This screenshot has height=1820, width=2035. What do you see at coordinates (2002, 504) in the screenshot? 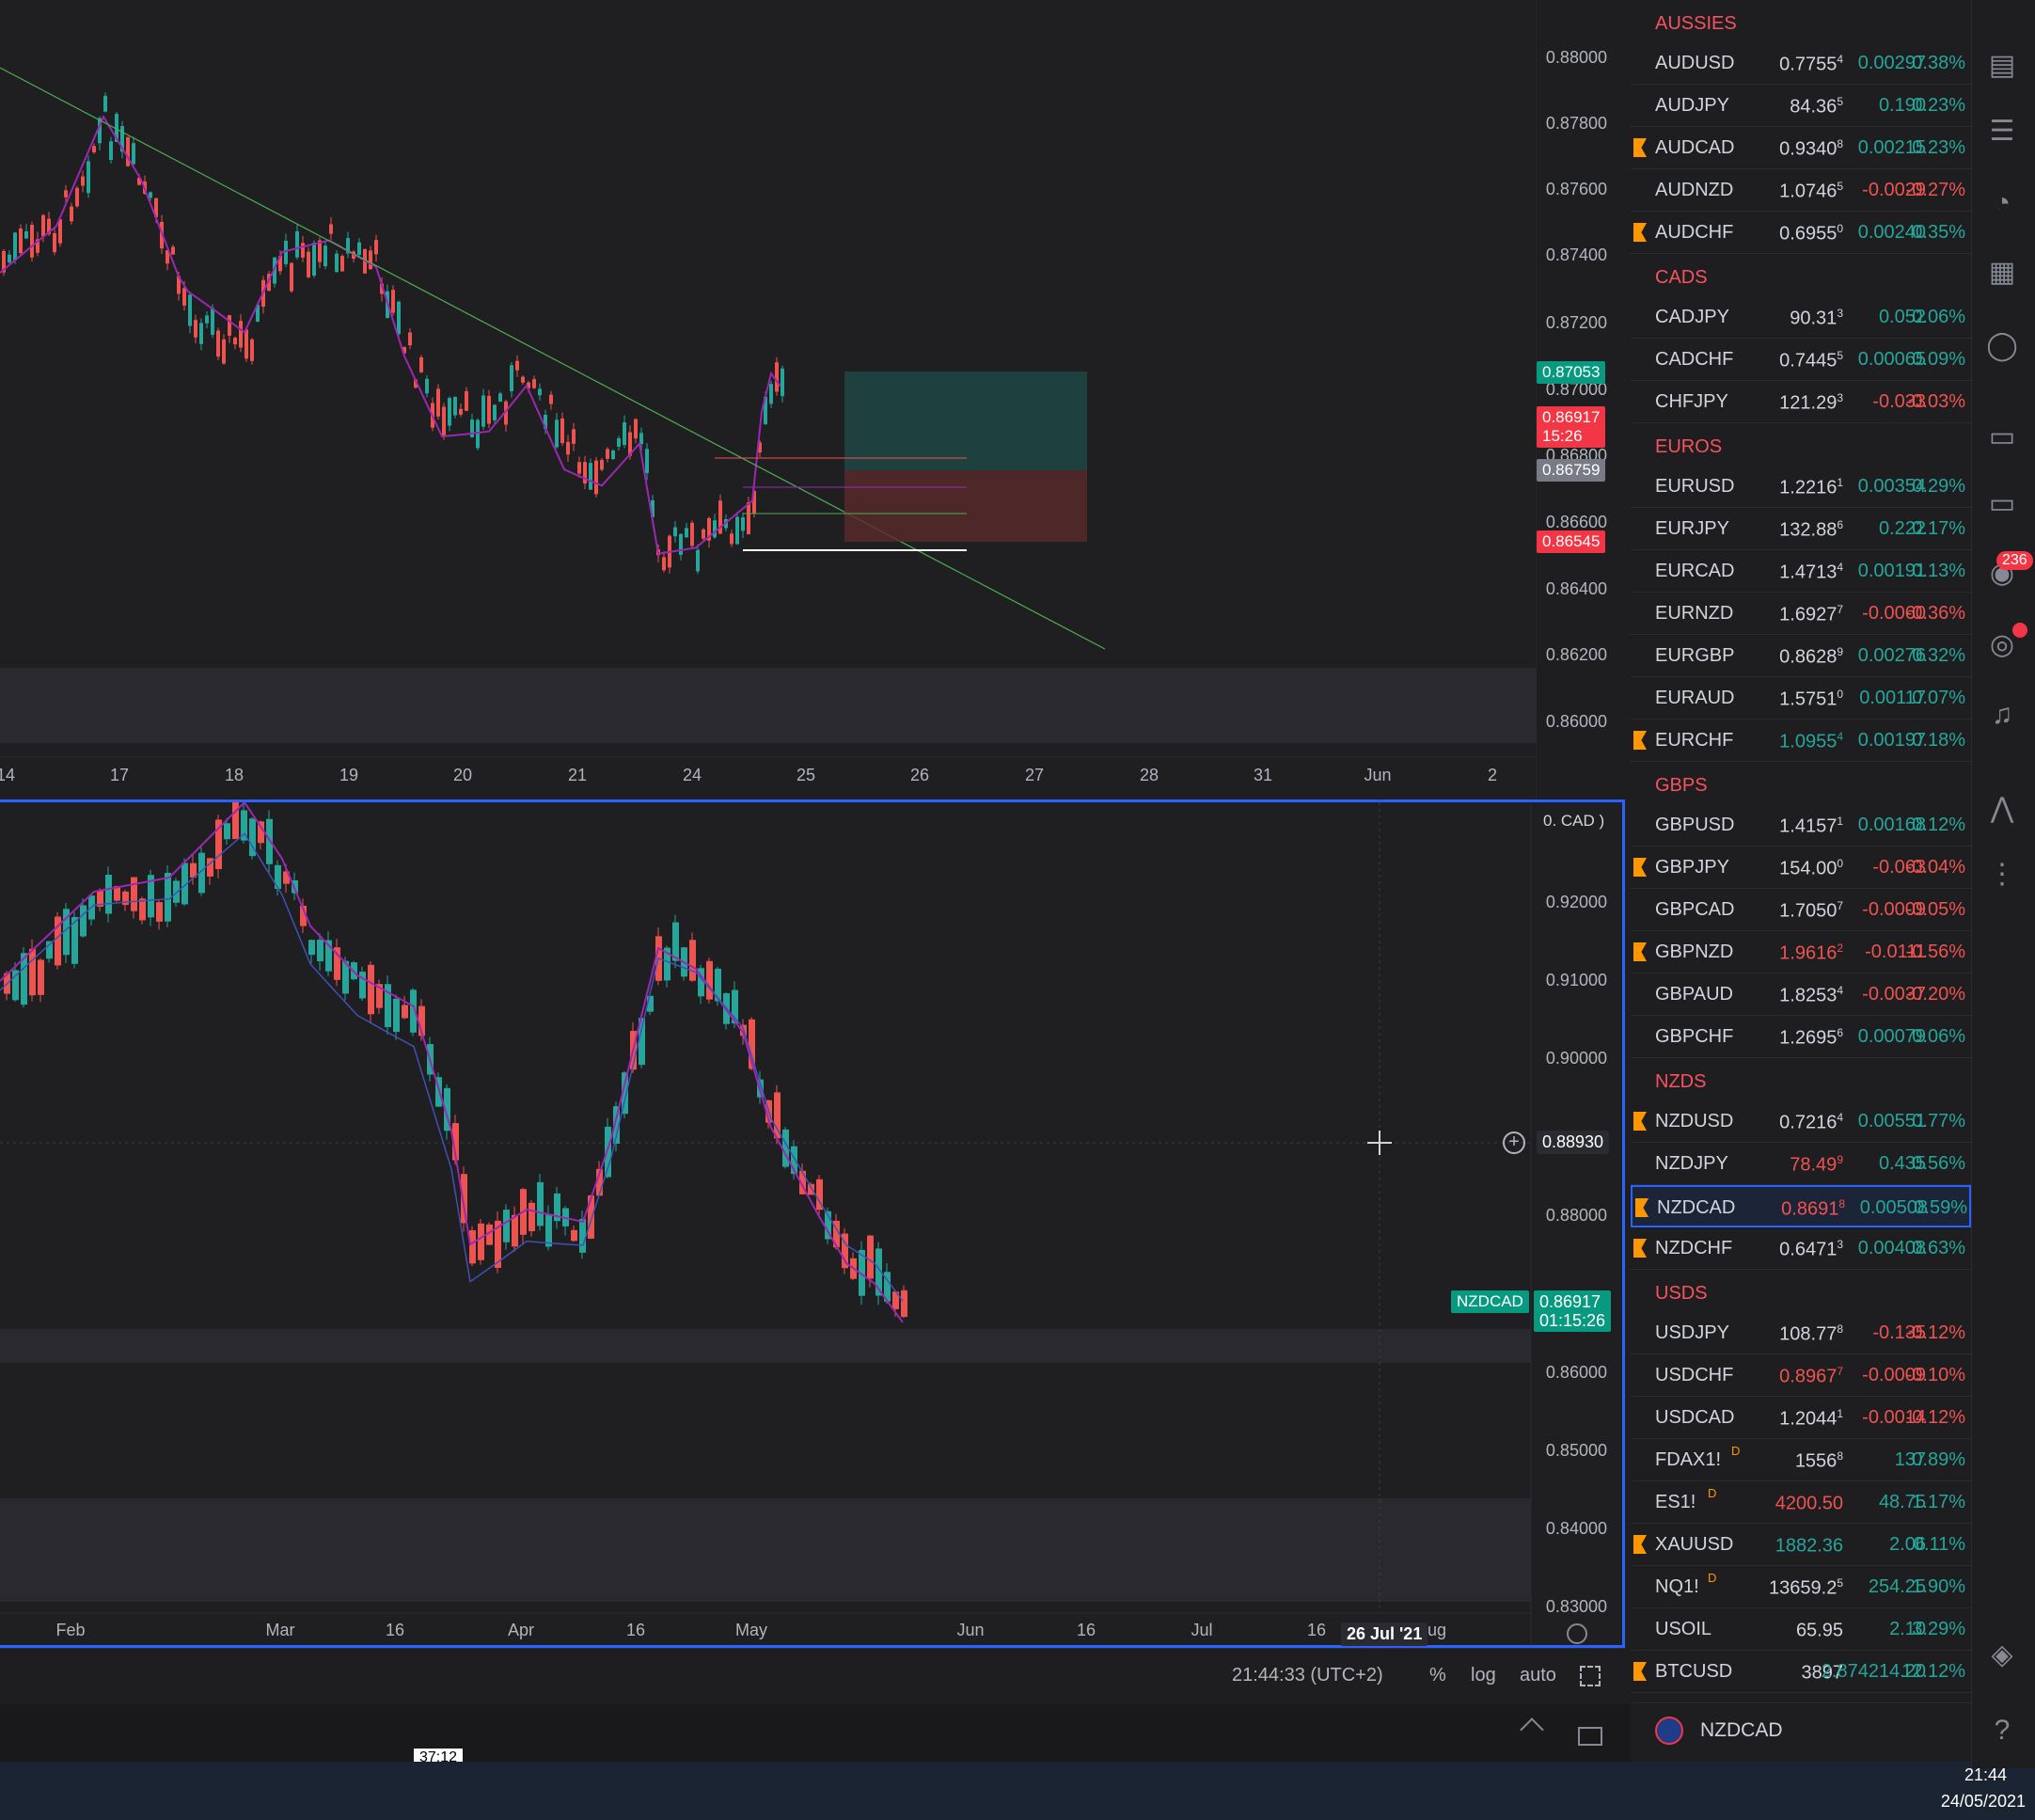
I see `messages-icon: ▭` at bounding box center [2002, 504].